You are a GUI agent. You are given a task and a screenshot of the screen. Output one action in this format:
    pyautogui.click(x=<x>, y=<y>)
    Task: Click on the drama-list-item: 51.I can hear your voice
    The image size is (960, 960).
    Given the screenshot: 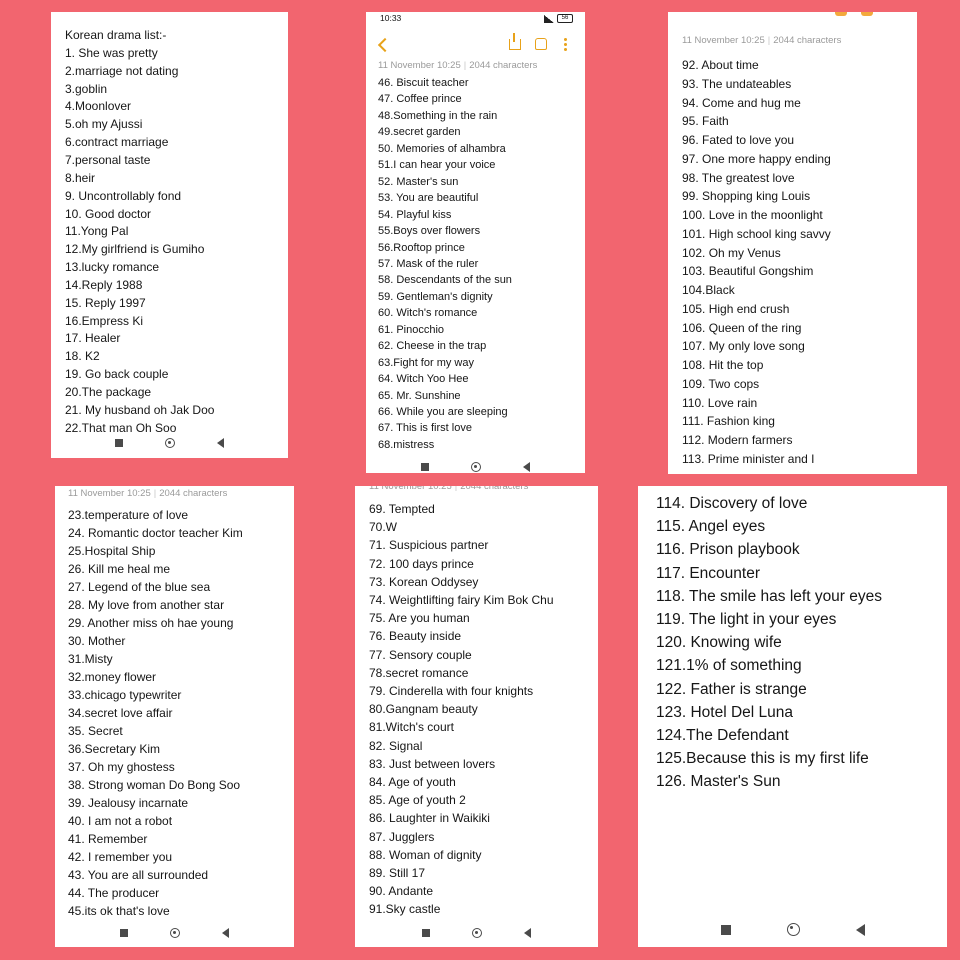 What is the action you would take?
    pyautogui.click(x=437, y=165)
    